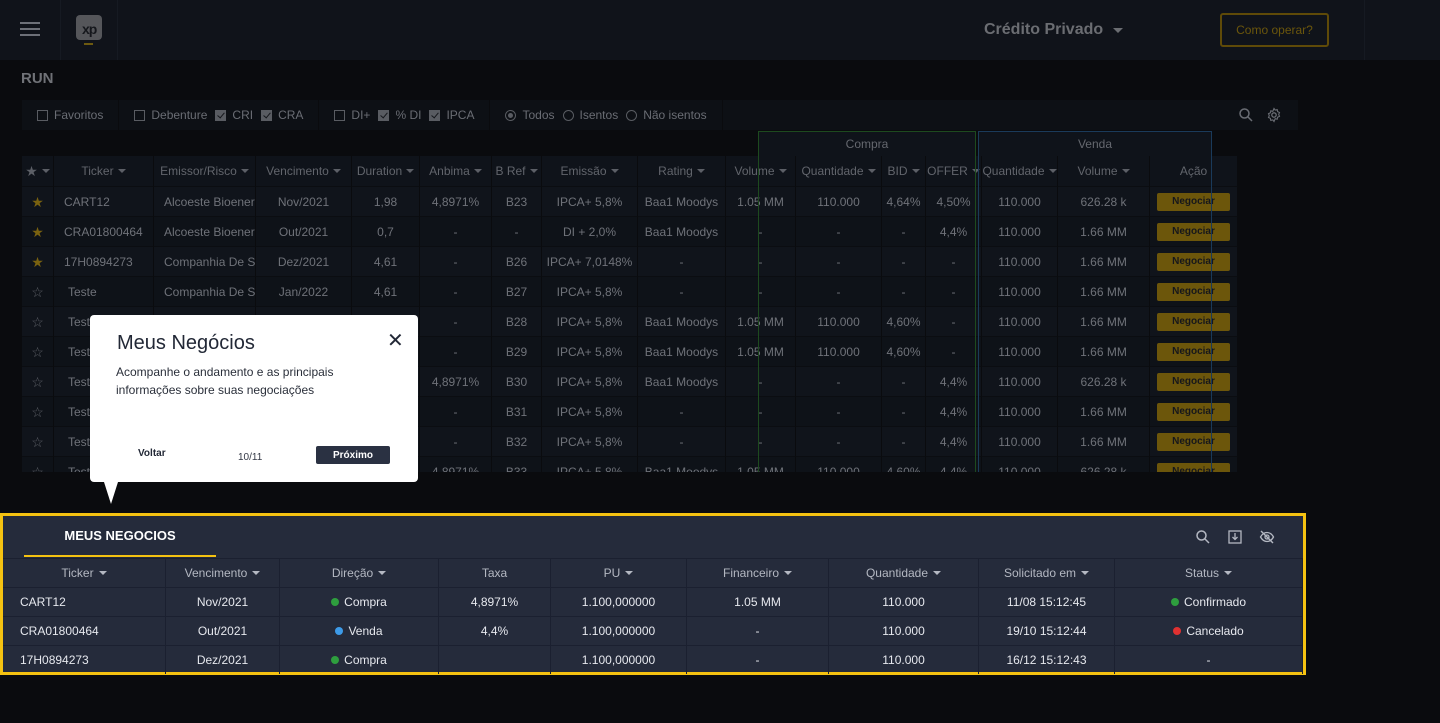  I want to click on col-header-solicitado: Solicitado em, so click(1047, 572).